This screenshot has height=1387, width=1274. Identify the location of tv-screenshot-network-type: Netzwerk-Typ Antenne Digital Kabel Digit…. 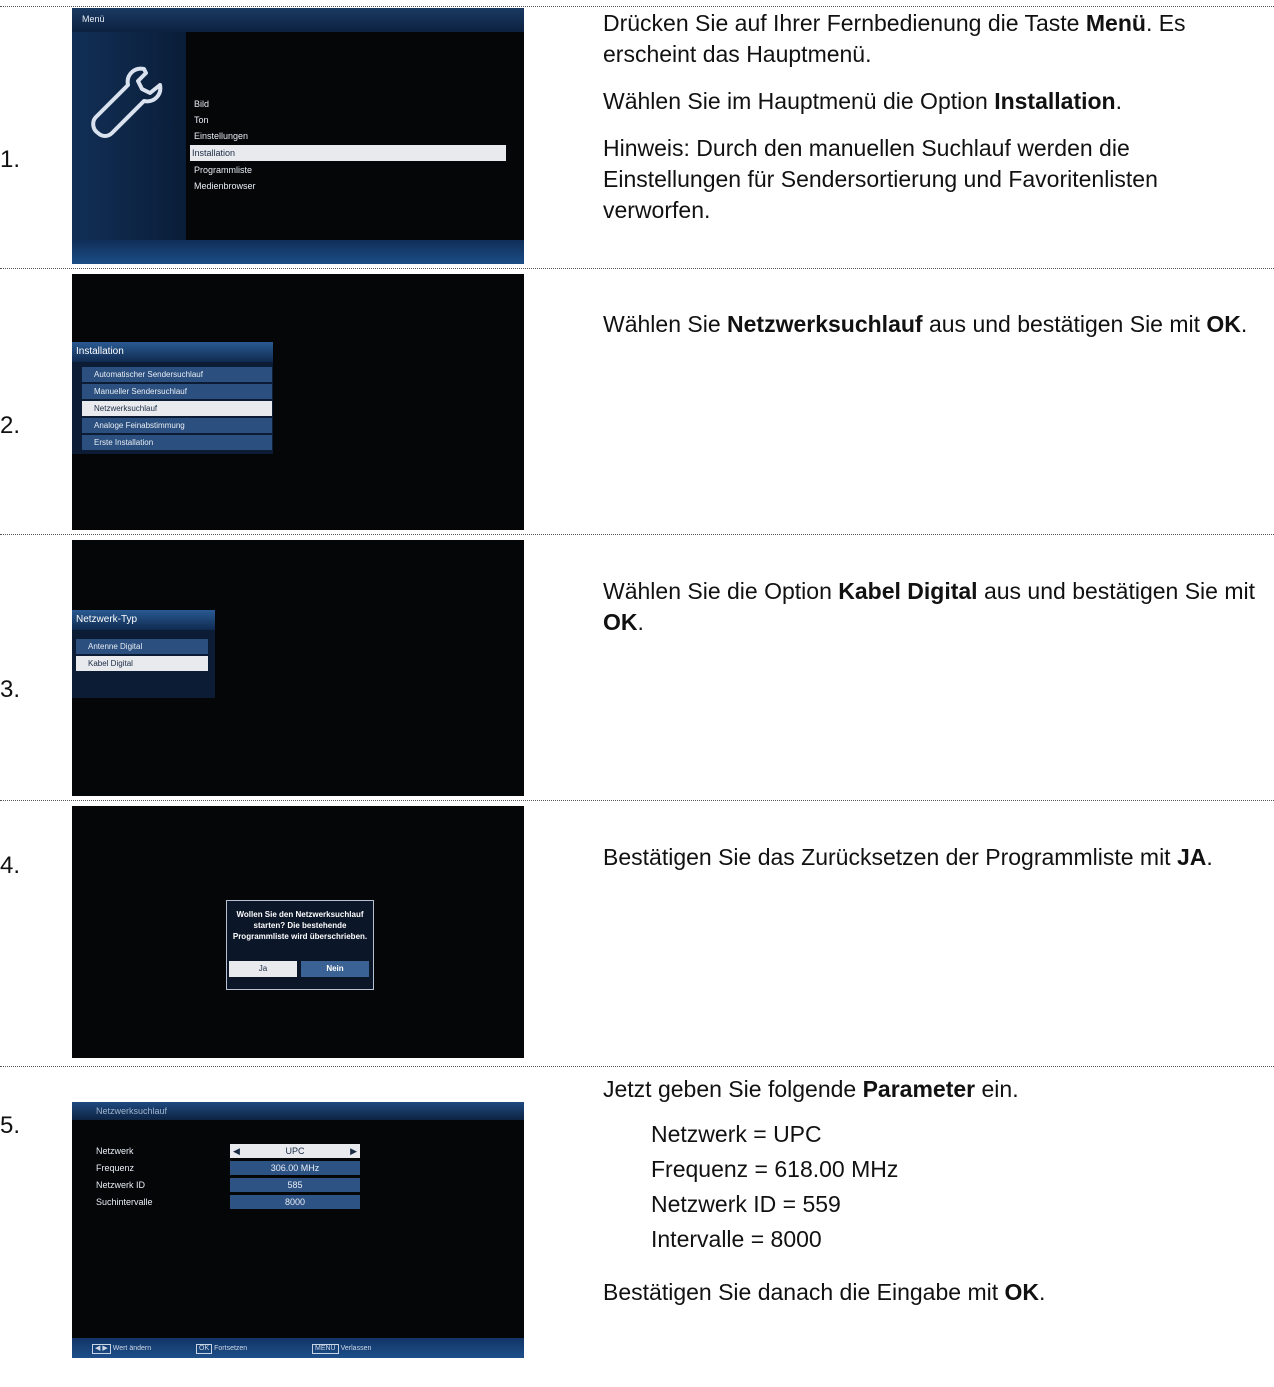
(298, 668).